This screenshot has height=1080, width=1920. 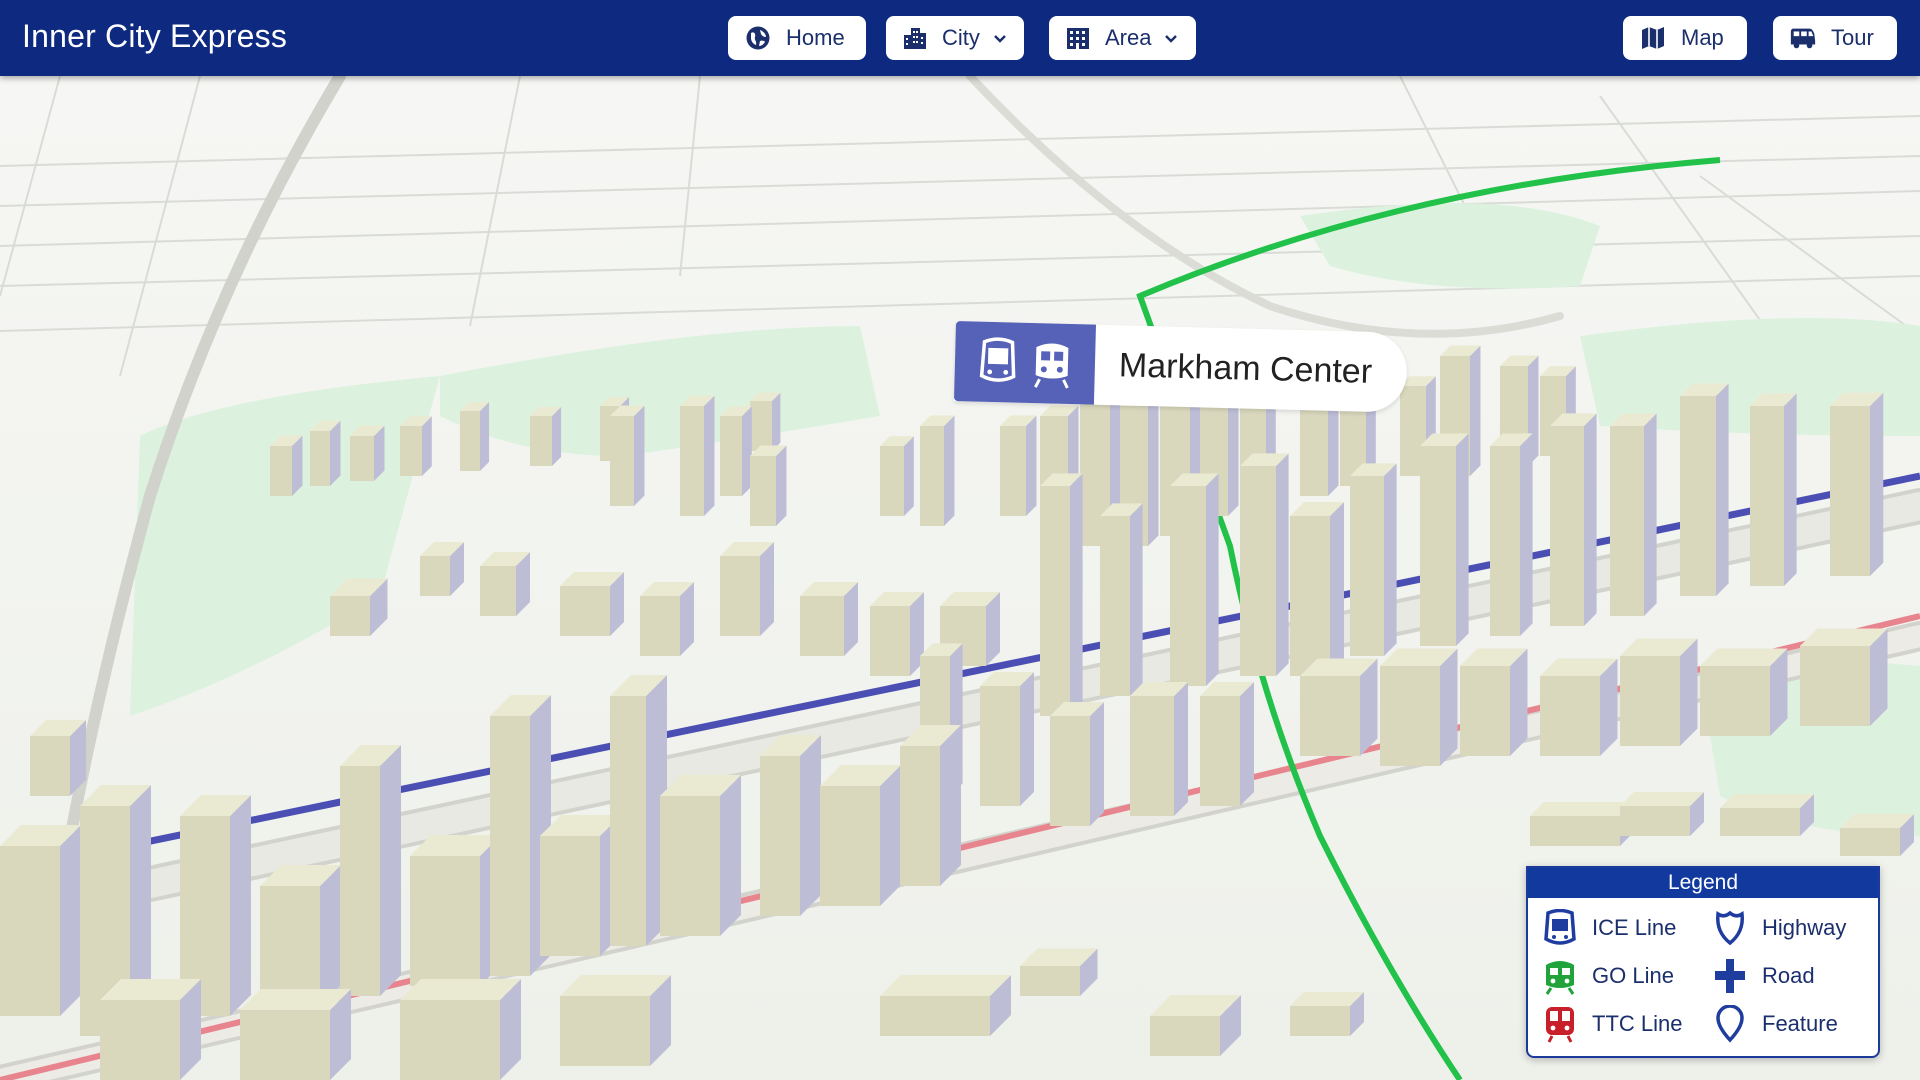 I want to click on legend-item-ttc-line: TTC Line, so click(x=1612, y=1024).